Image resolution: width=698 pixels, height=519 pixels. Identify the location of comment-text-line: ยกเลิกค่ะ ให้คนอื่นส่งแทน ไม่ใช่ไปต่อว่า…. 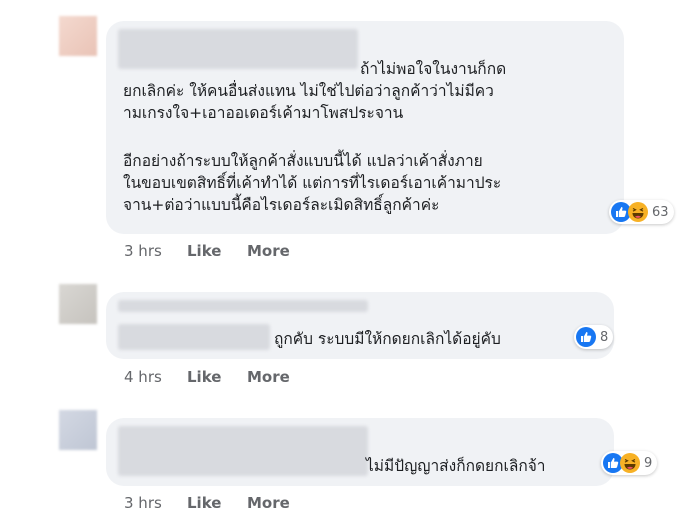
(308, 91).